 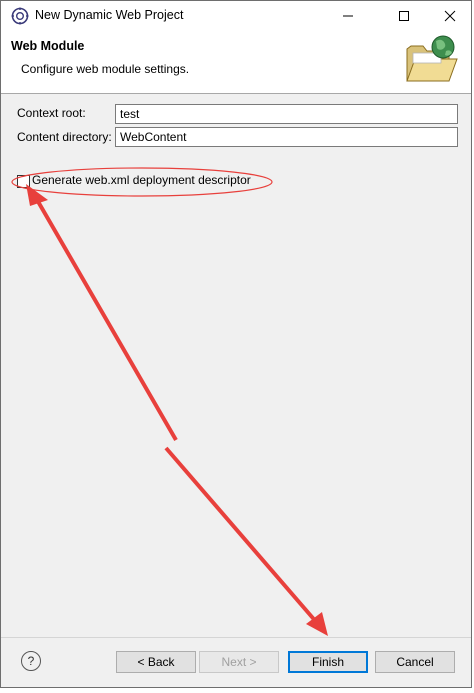 What do you see at coordinates (141, 180) in the screenshot?
I see `generate-web-xml-label: Generate web.xml deployment descriptor` at bounding box center [141, 180].